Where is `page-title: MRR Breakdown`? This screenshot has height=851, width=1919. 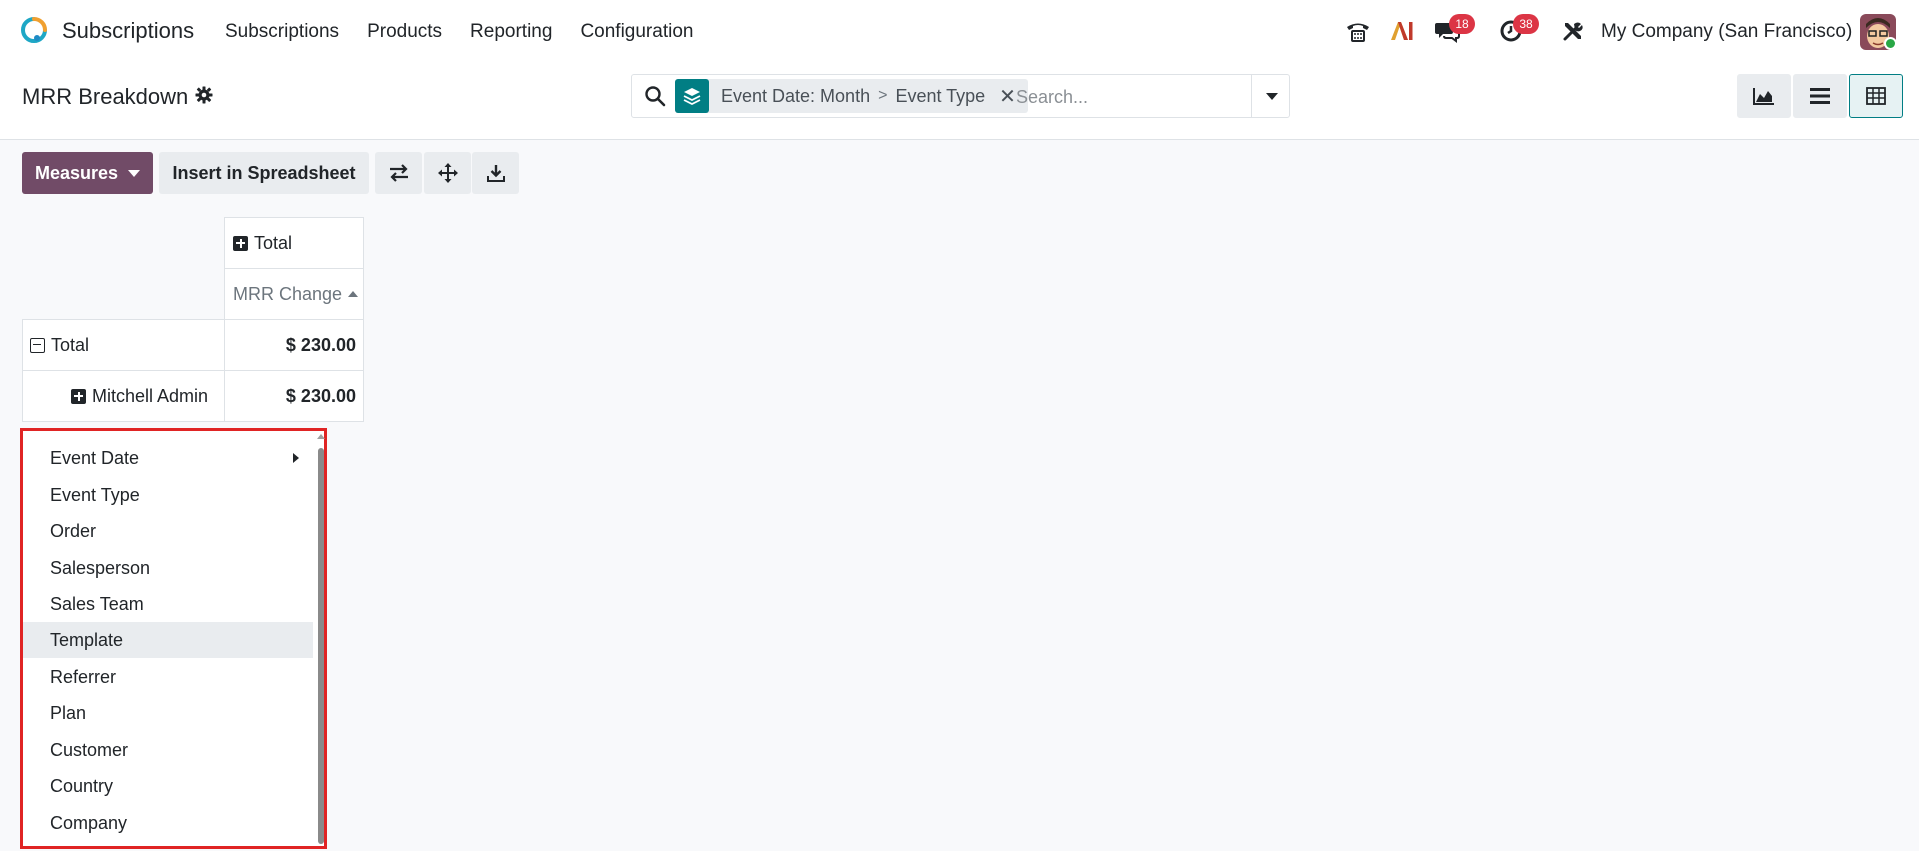 page-title: MRR Breakdown is located at coordinates (105, 96).